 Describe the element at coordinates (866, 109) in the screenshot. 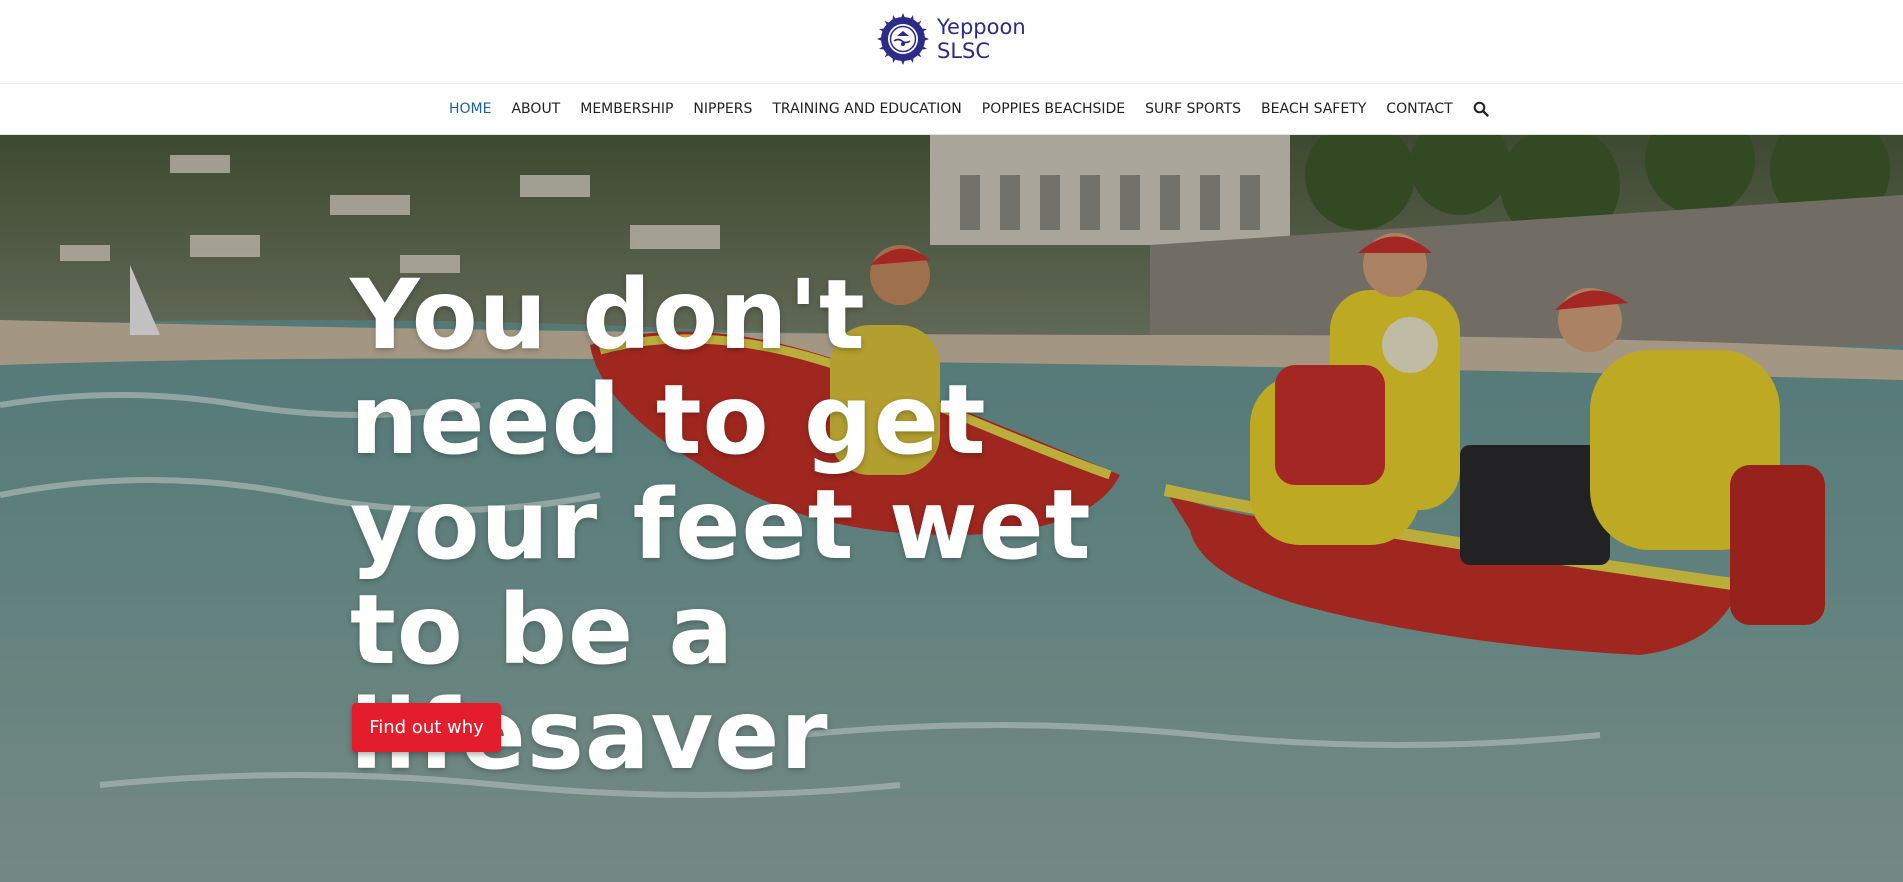

I see `nav-item-training-and-education: TRAINING AND EDUCATION` at that location.